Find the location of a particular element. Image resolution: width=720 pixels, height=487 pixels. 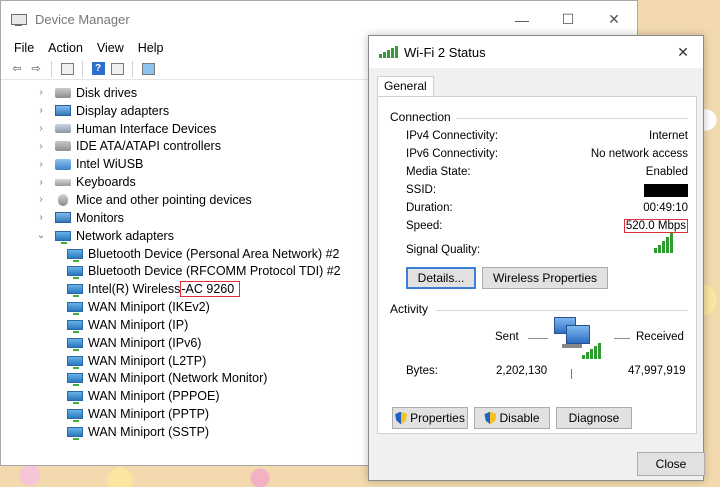

properties-button: Properties is located at coordinates (430, 418).